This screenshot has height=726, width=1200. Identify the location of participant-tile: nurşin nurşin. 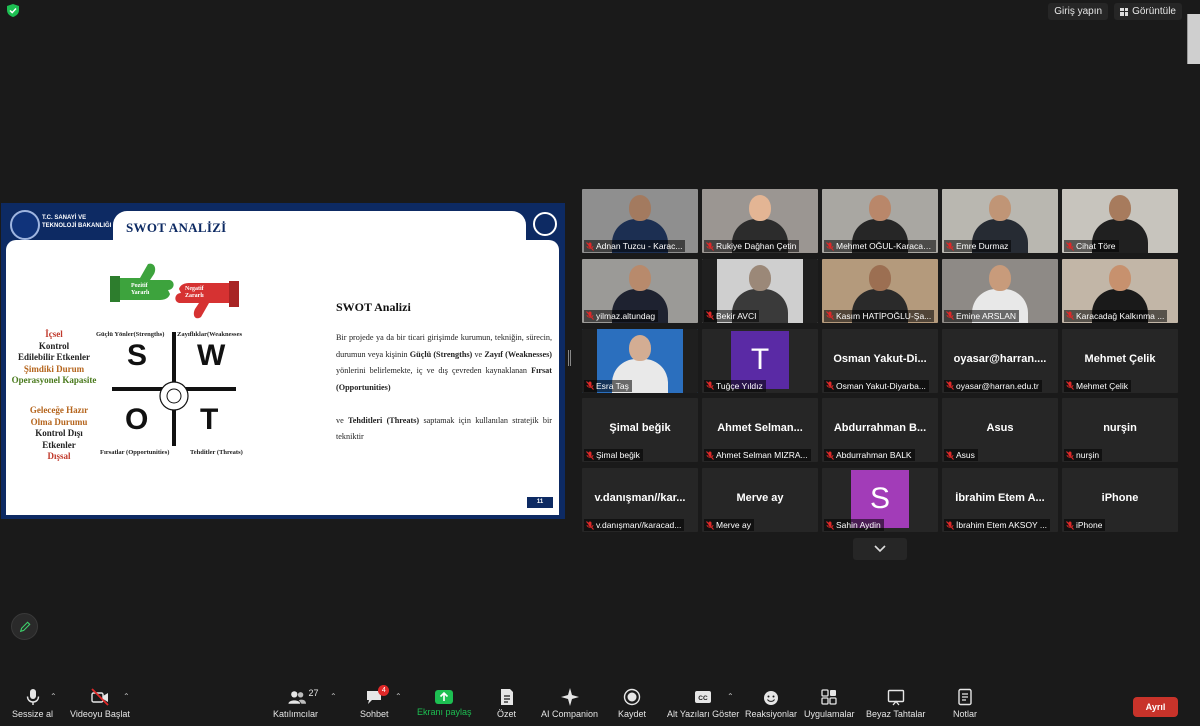
(1120, 430).